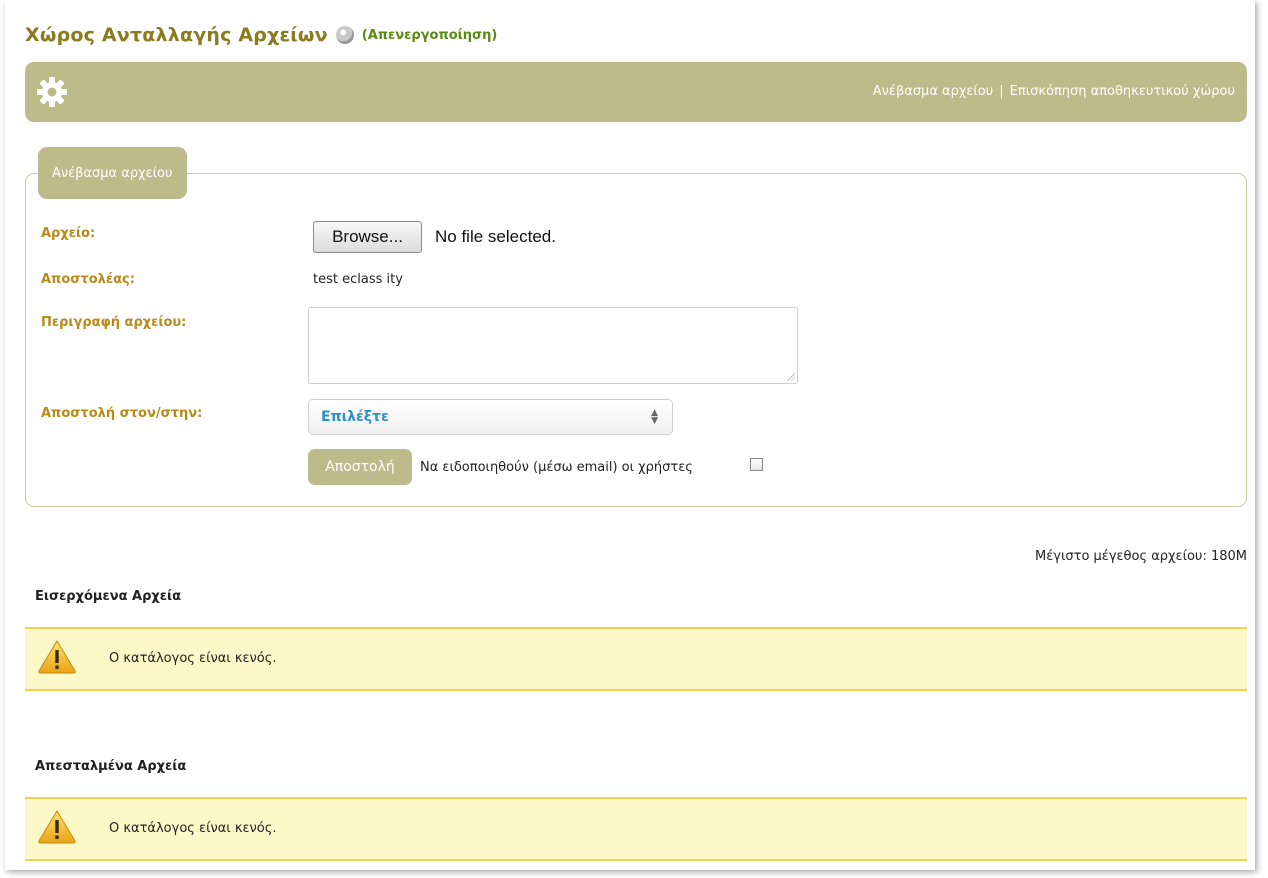  Describe the element at coordinates (193, 828) in the screenshot. I see `sent-empty-message: Ο κατάλογος είναι κενός.` at that location.